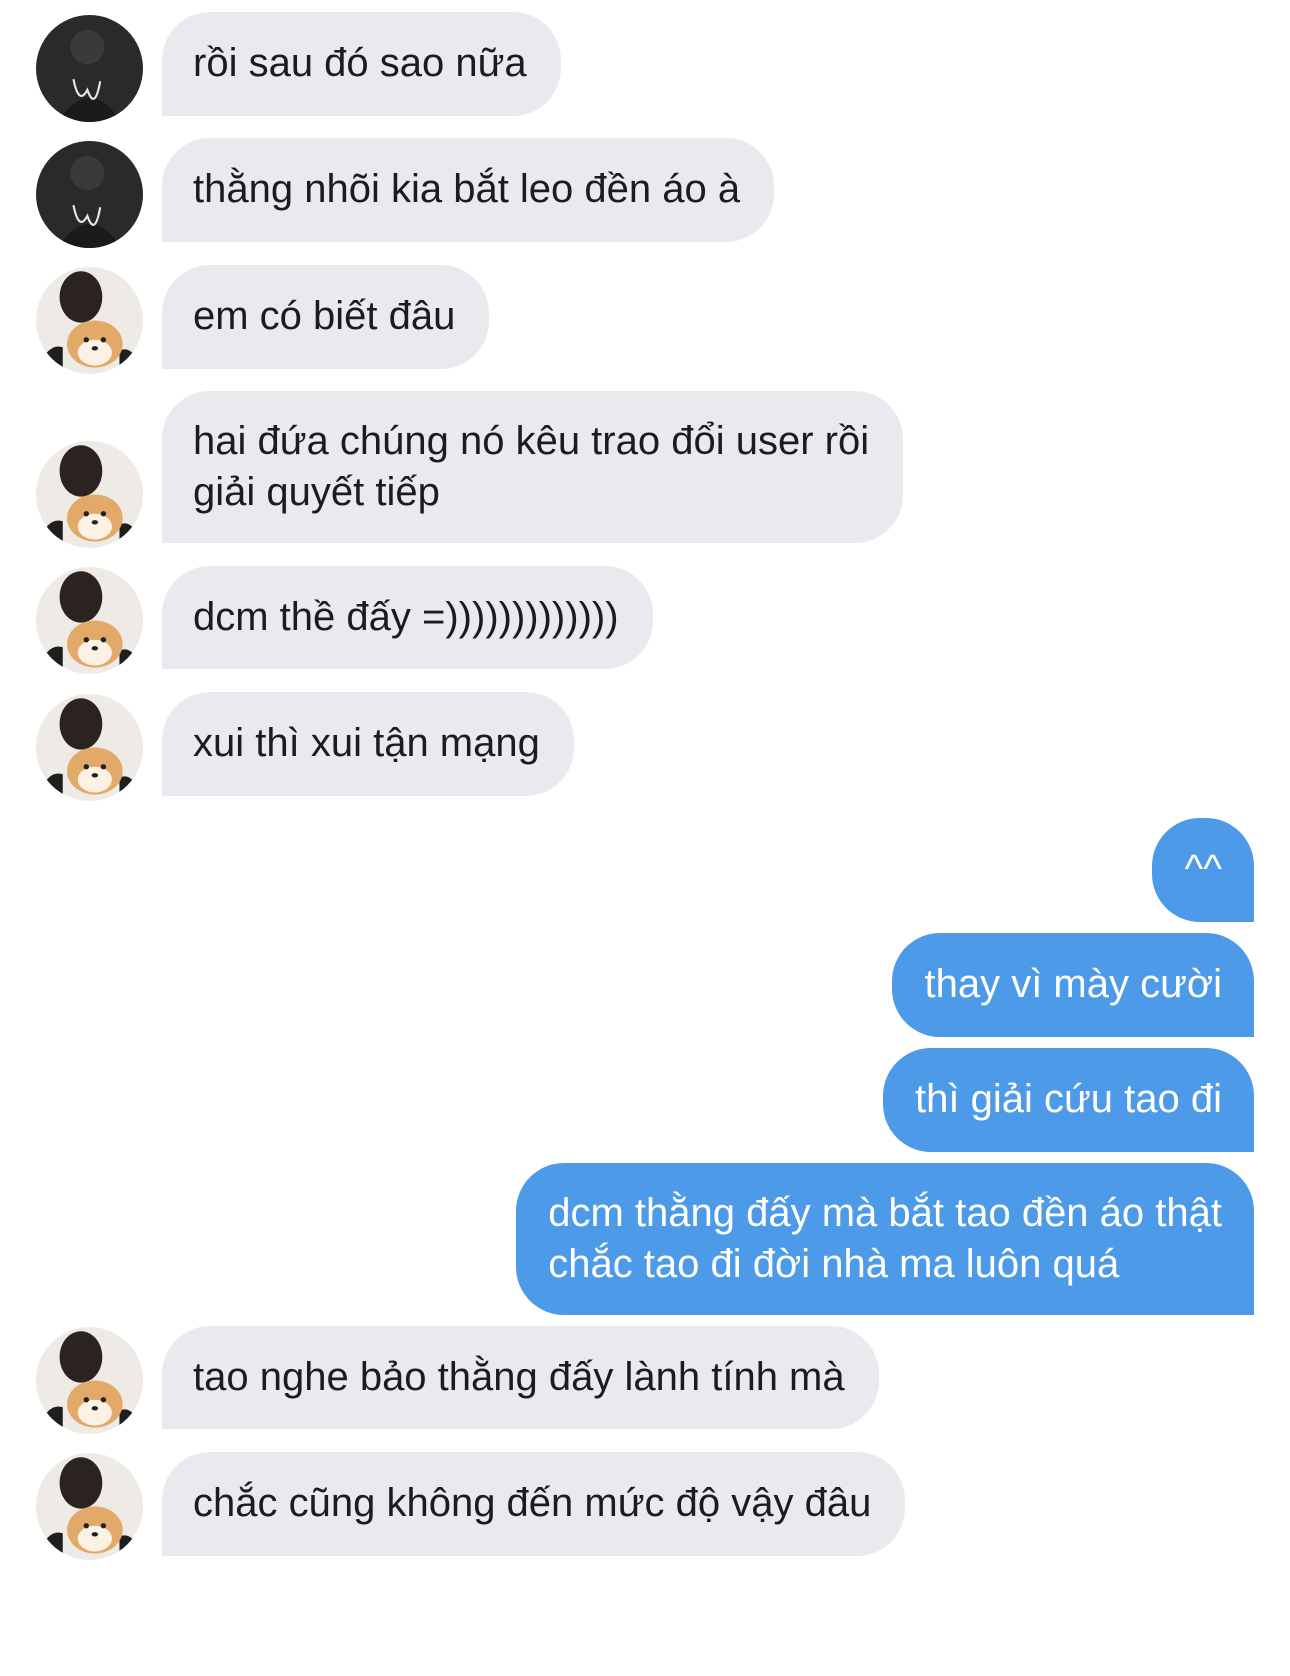 The width and height of the screenshot is (1290, 1676). I want to click on message-bubble-incoming: chắc cũng không đến mức độ vậy đâu, so click(534, 1504).